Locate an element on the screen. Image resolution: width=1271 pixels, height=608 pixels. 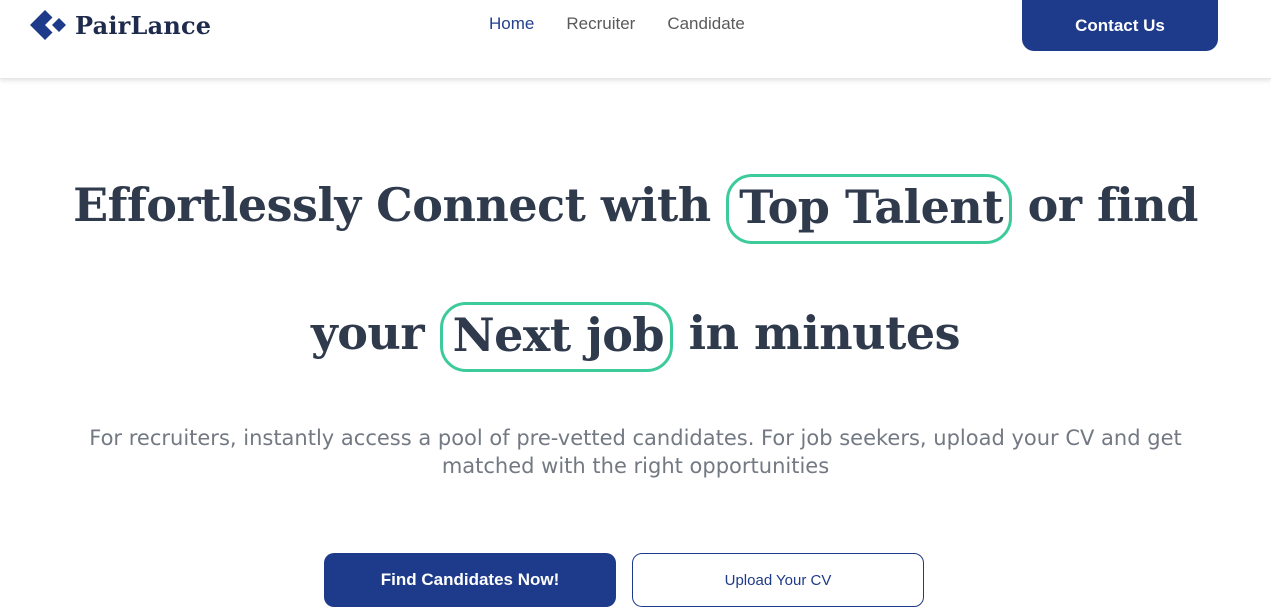
hero-text: Effortlessly Connect with is located at coordinates (400, 205).